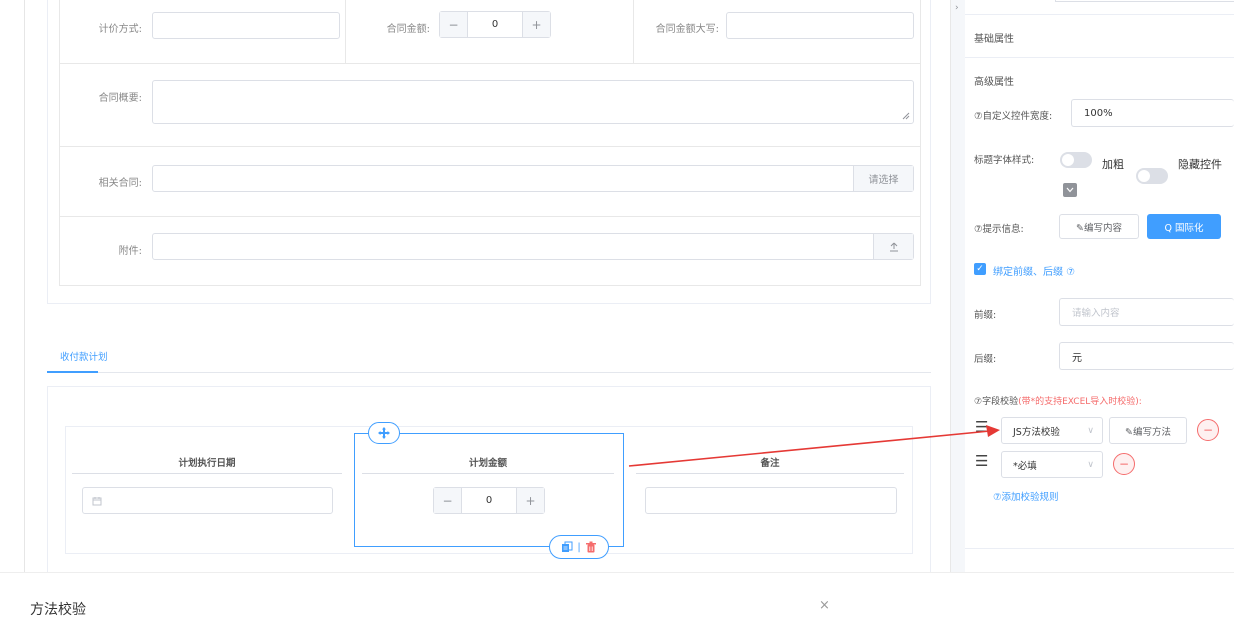 This screenshot has width=1234, height=632. What do you see at coordinates (617, 572) in the screenshot?
I see `dialog-top-border` at bounding box center [617, 572].